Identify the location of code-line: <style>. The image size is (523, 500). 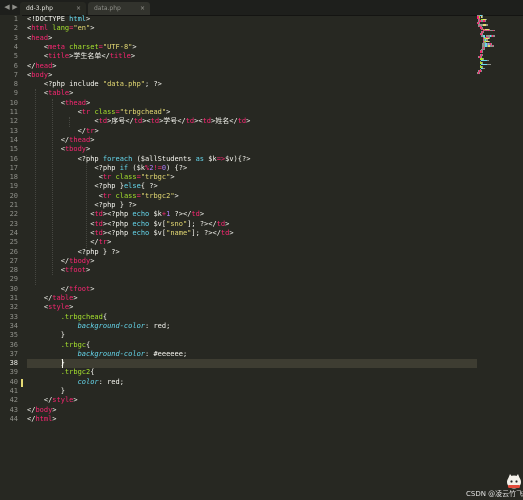
(50, 307).